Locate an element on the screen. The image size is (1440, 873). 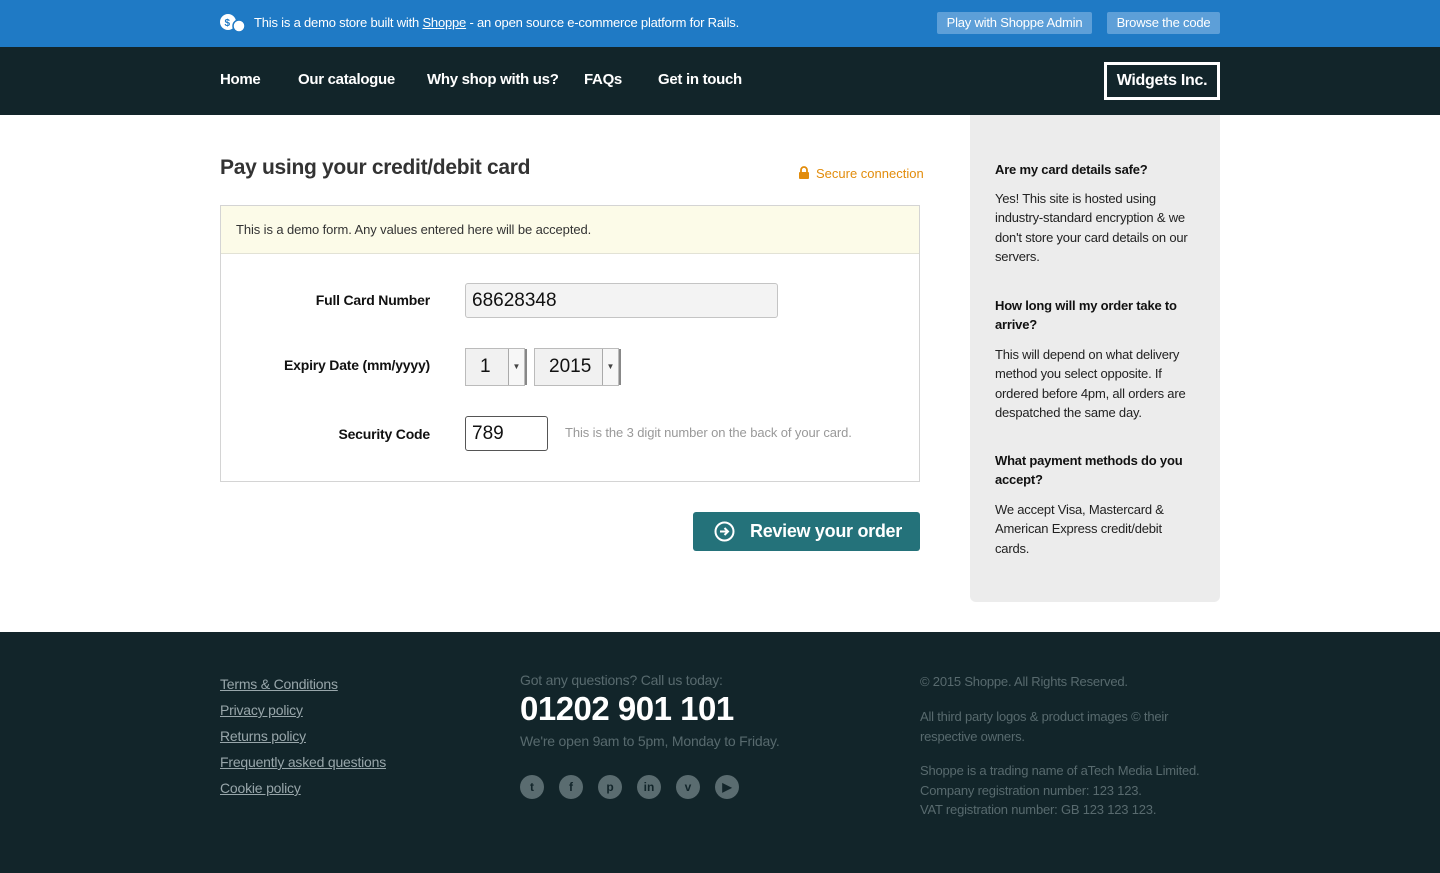
call-us-lead: Got any questions? Call us today: is located at coordinates (621, 680).